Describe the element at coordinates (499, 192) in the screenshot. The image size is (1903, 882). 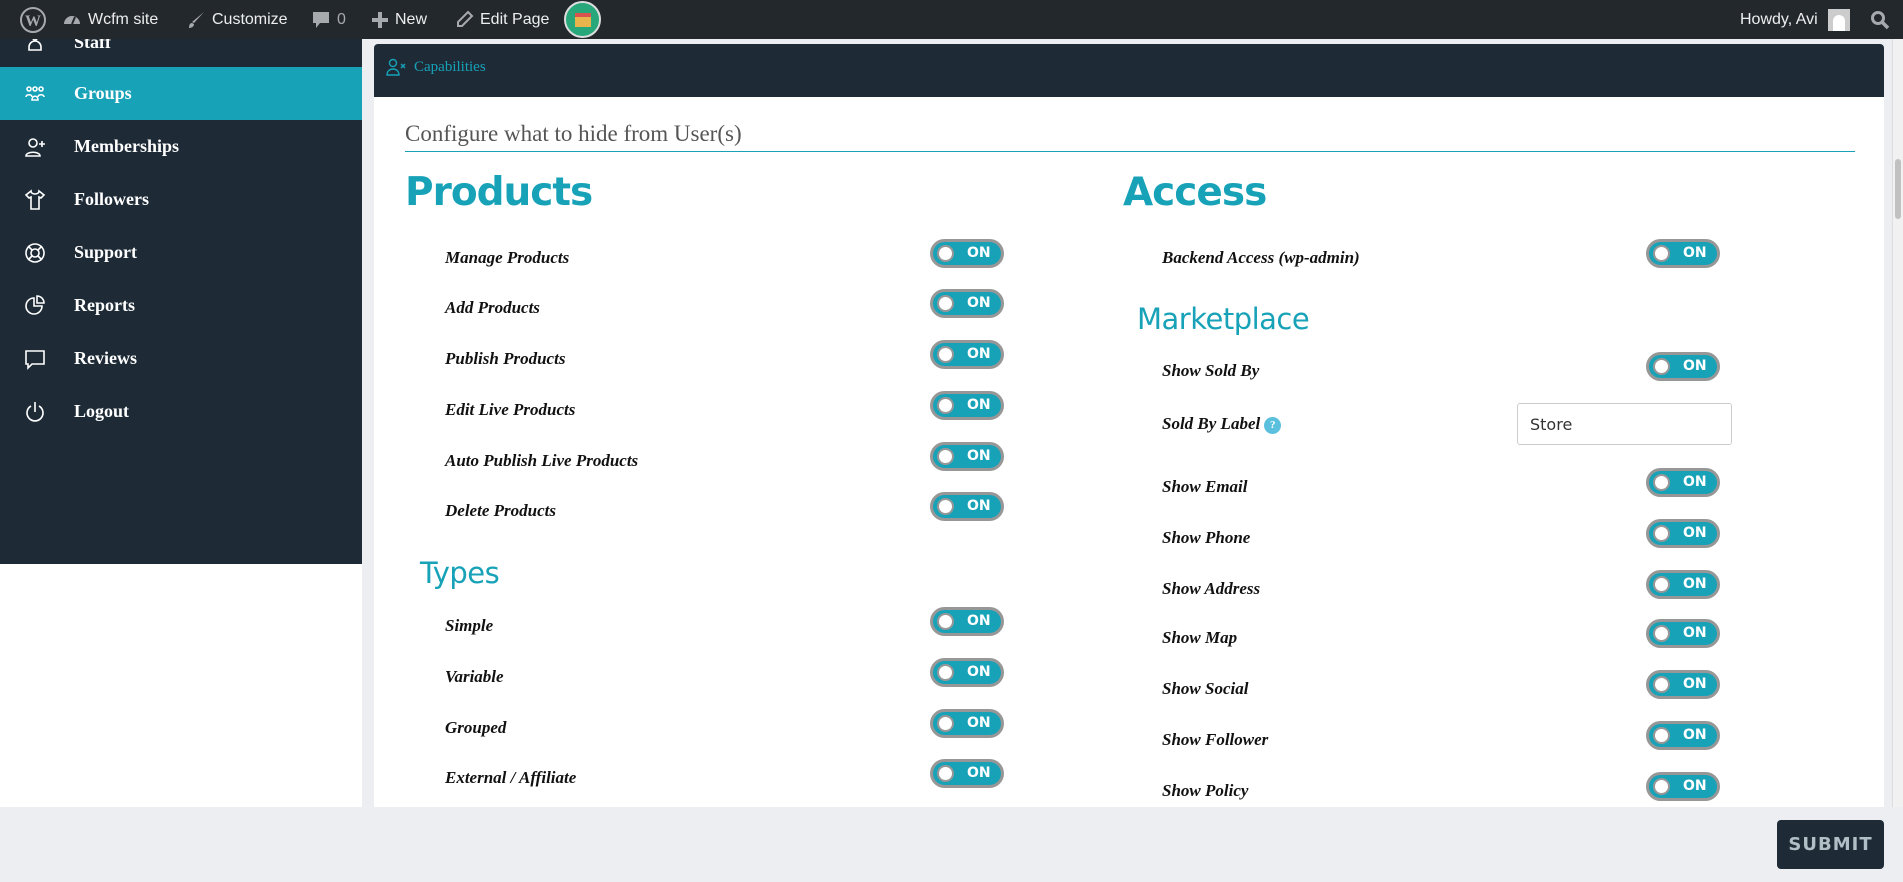
I see `products-heading: Products` at that location.